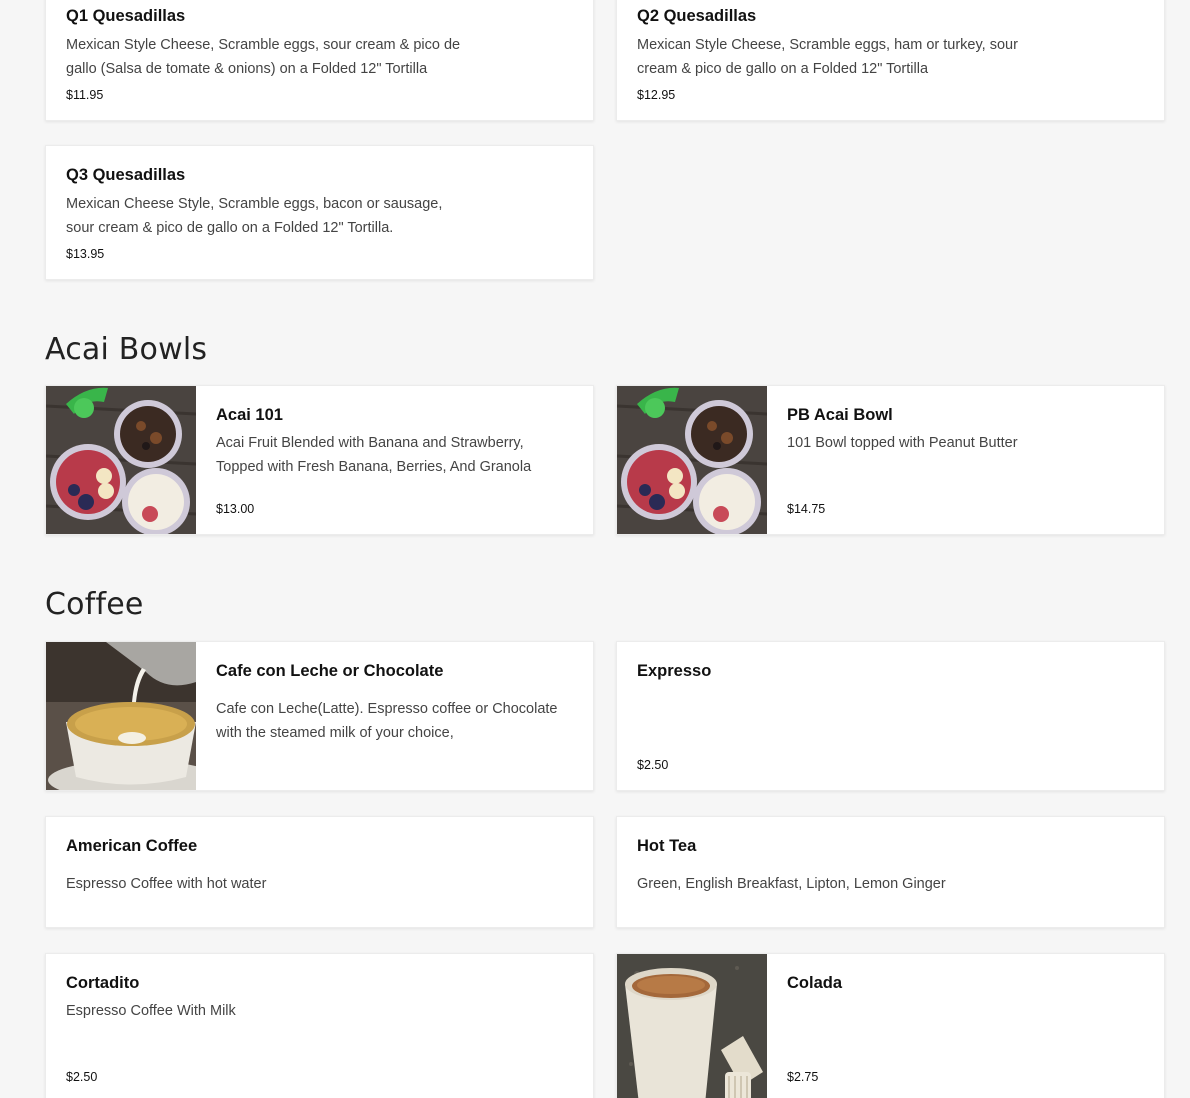  What do you see at coordinates (815, 983) in the screenshot?
I see `item-name: Colada` at bounding box center [815, 983].